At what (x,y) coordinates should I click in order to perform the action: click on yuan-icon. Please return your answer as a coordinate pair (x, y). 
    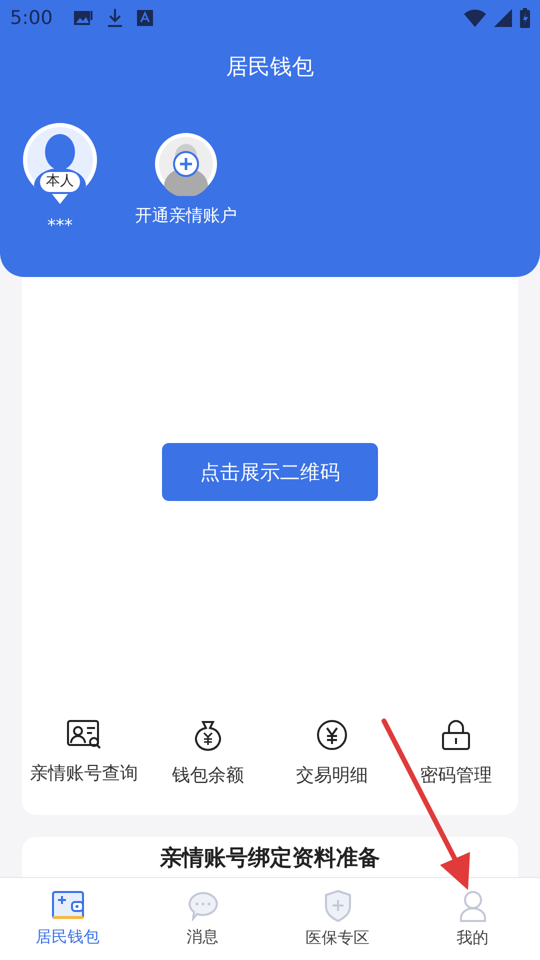
    Looking at the image, I should click on (332, 735).